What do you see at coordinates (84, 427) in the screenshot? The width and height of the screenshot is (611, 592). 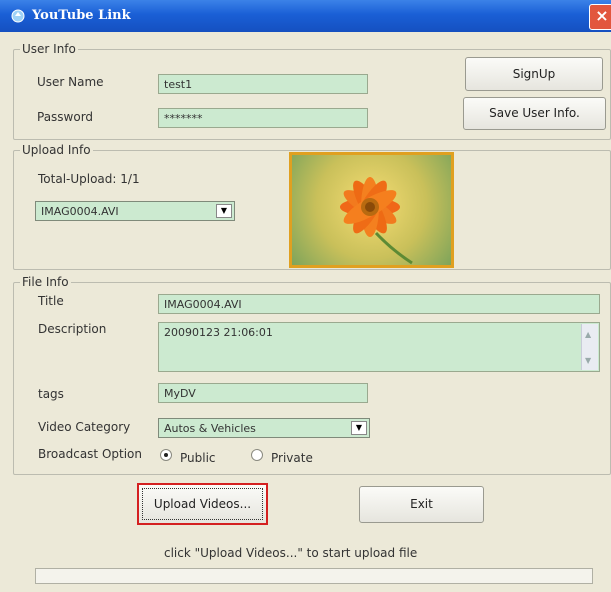 I see `category-label: Video Category` at bounding box center [84, 427].